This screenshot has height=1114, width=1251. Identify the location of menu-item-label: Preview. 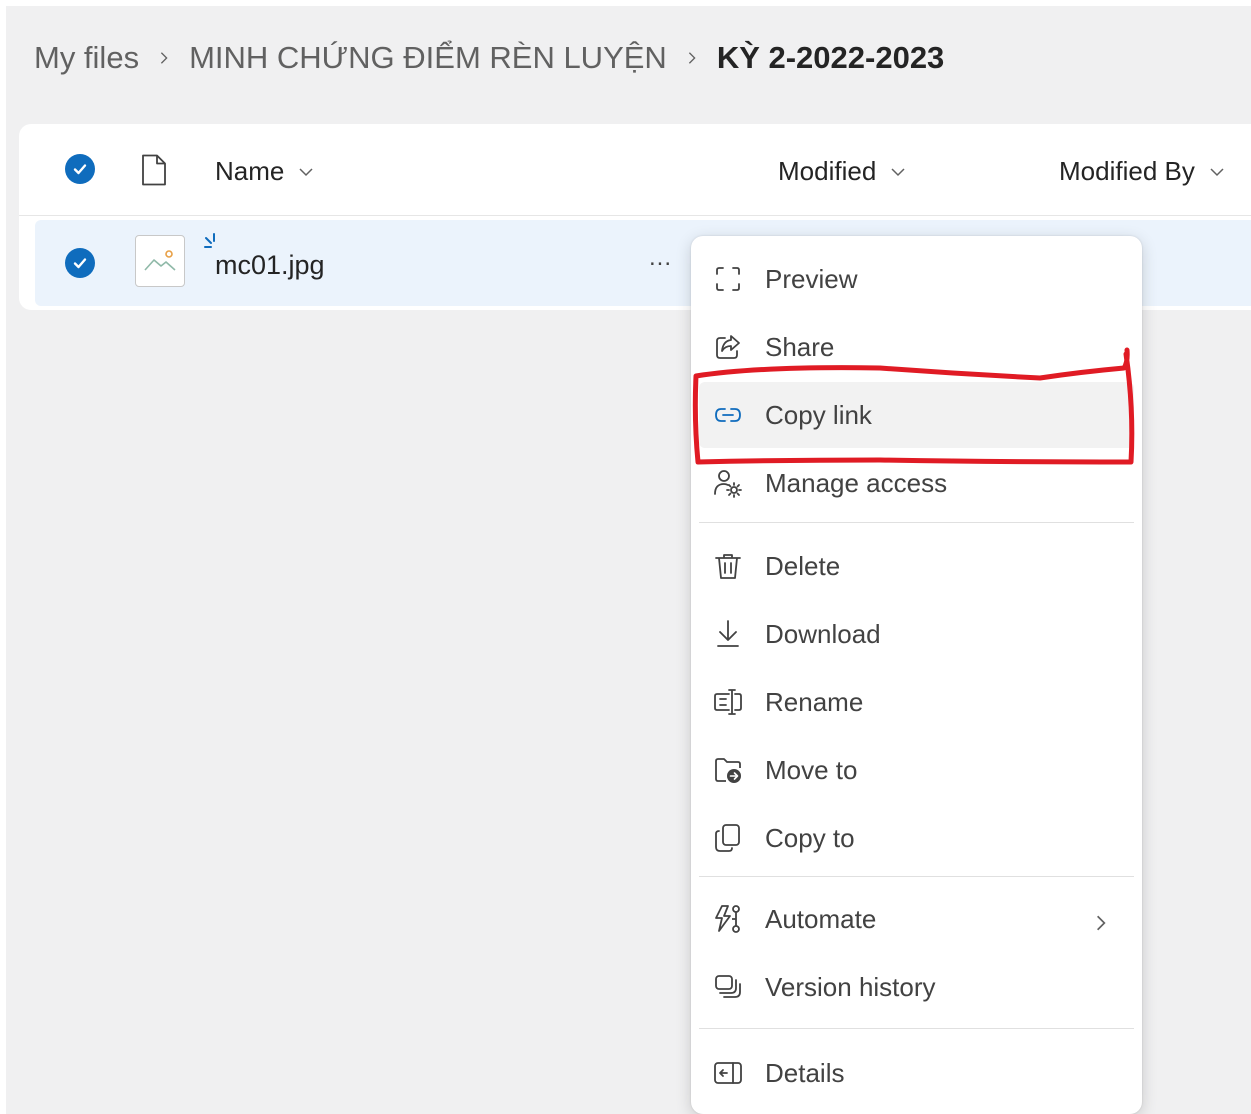
(811, 278).